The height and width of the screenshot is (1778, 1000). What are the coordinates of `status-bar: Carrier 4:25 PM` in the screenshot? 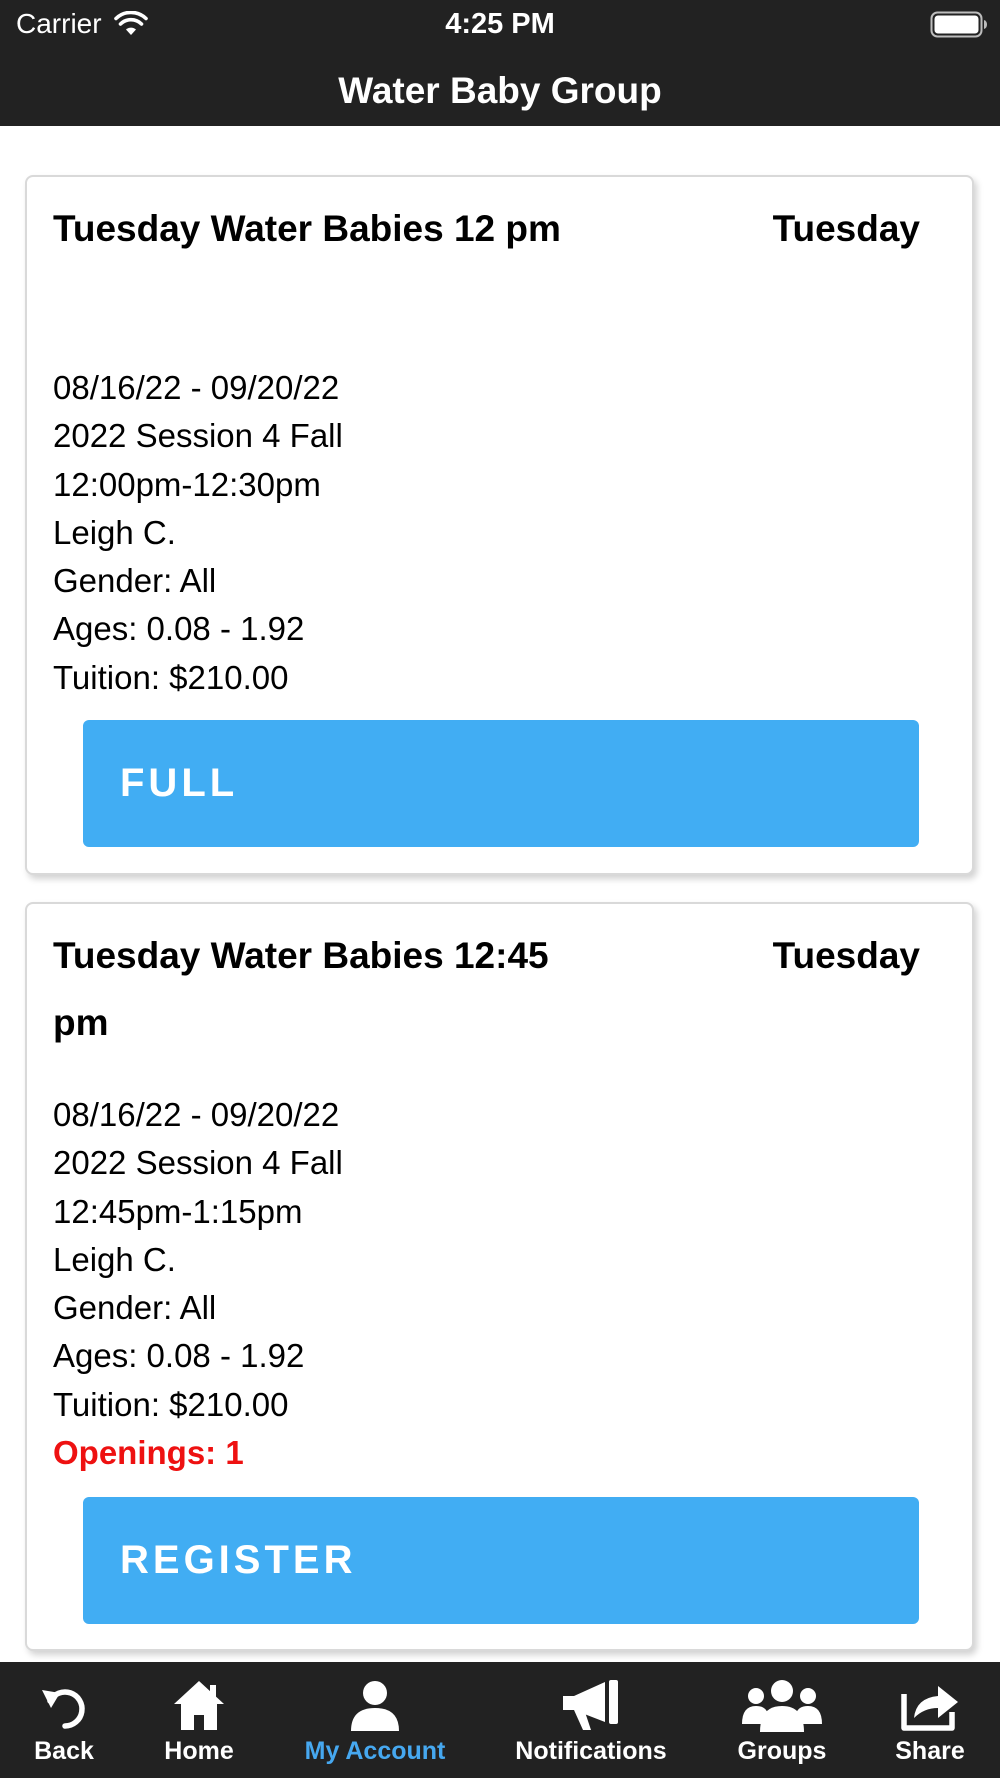 It's located at (500, 25).